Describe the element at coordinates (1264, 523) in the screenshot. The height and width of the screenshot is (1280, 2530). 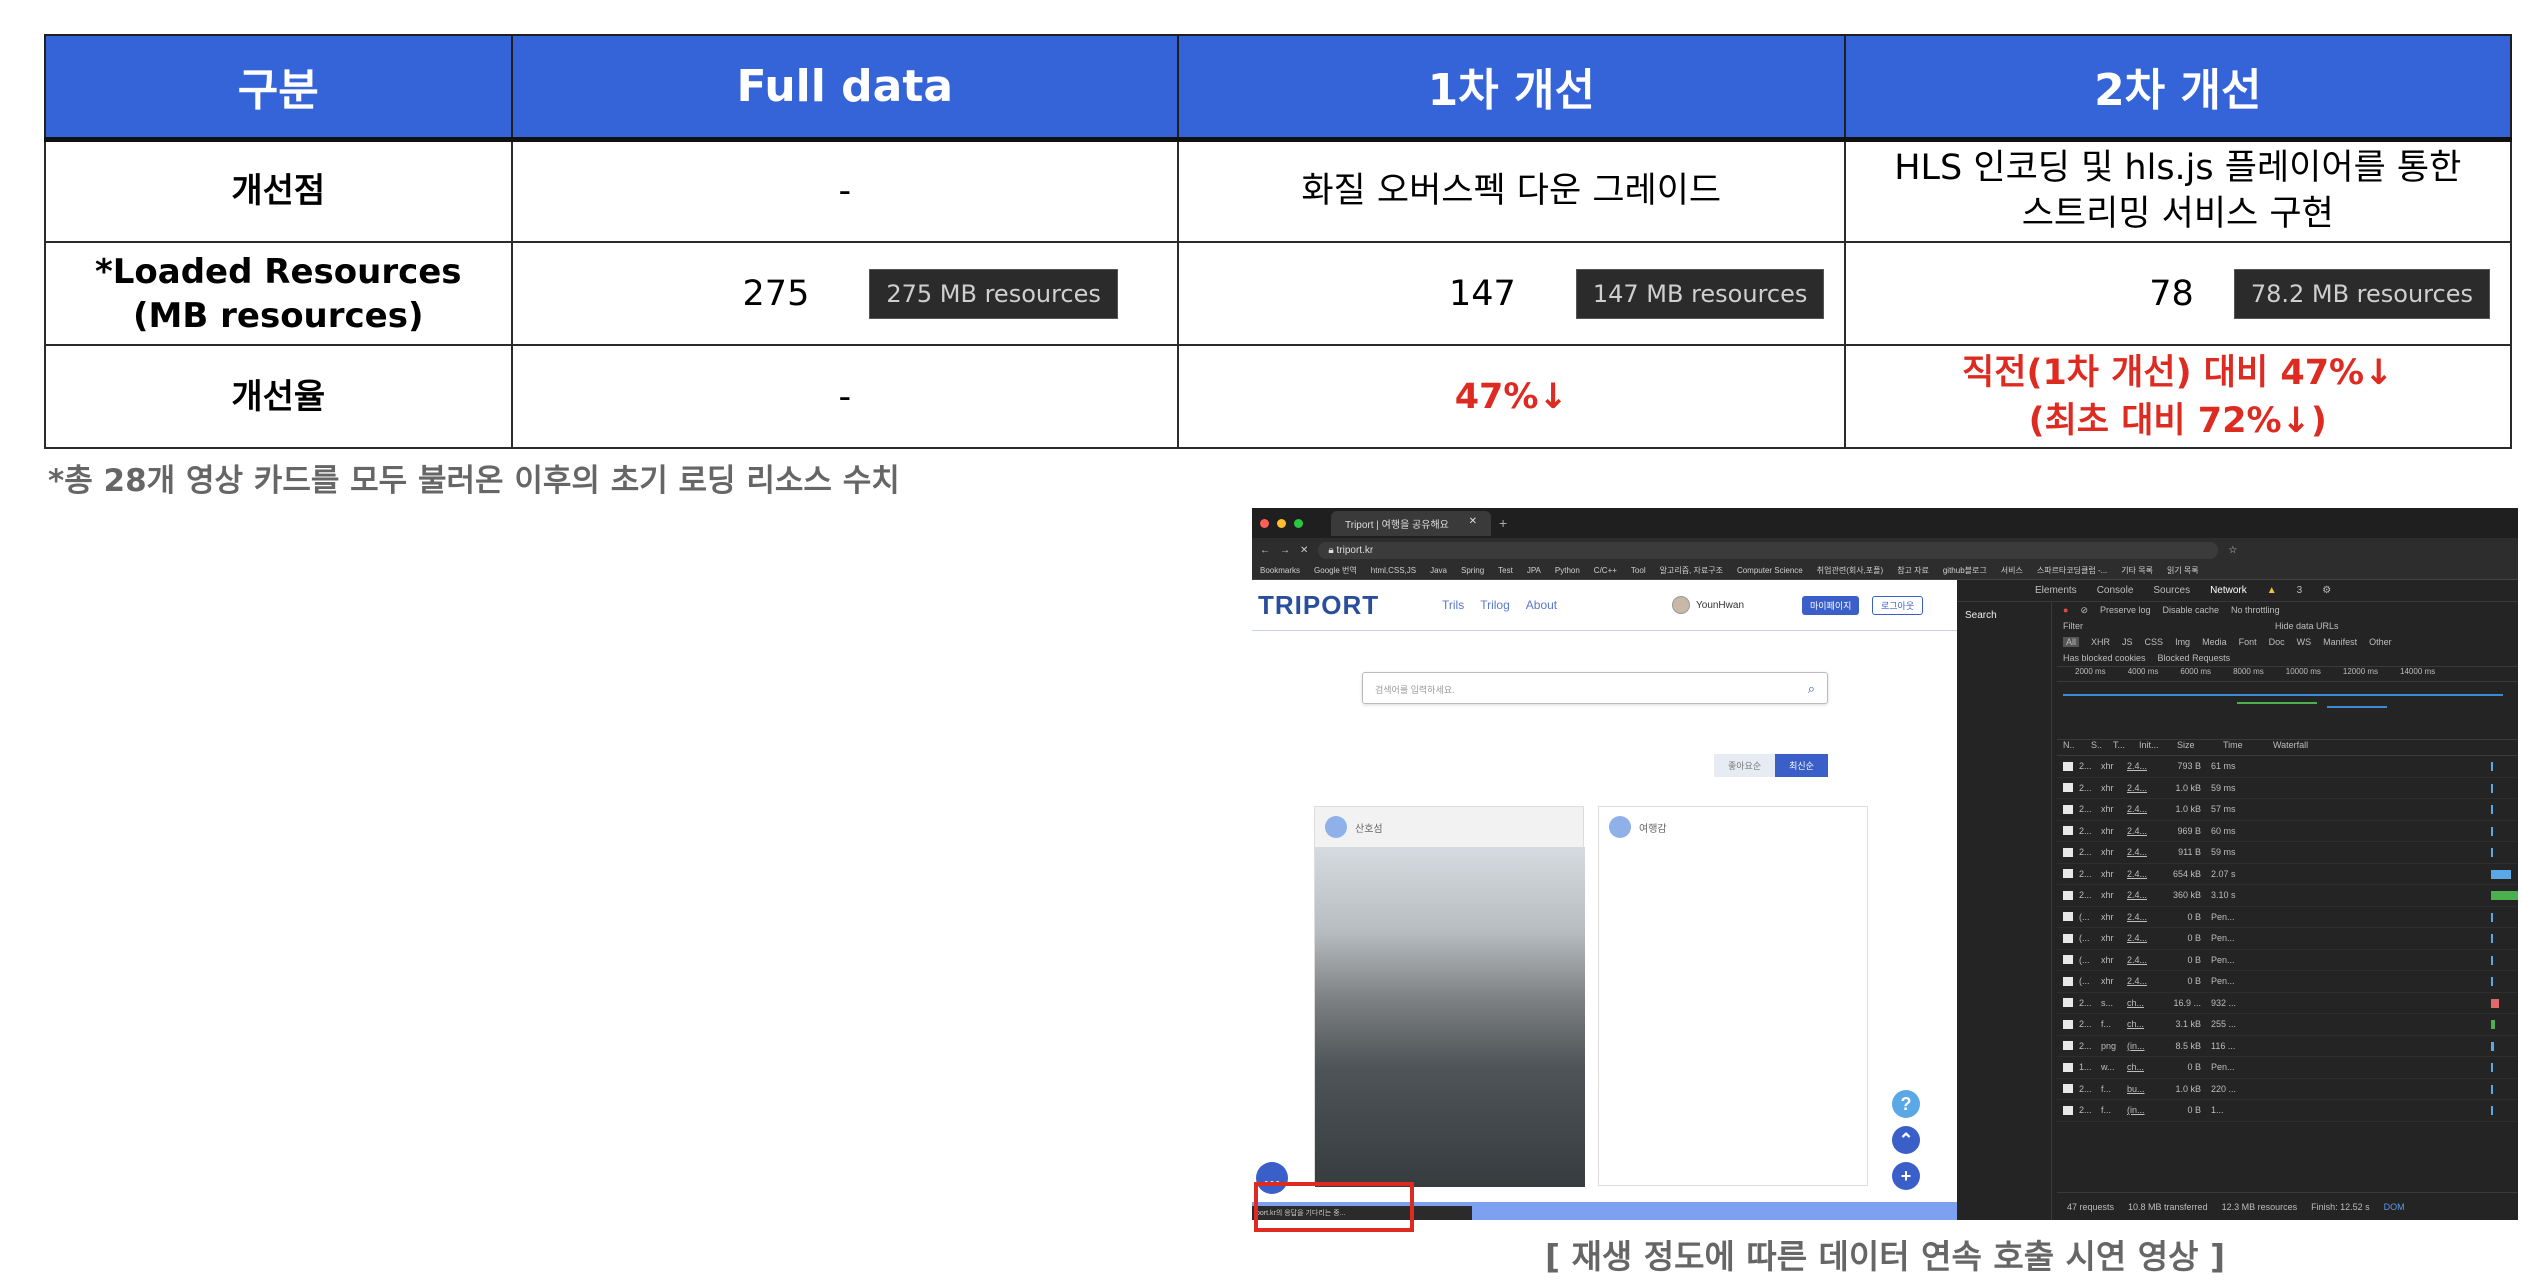
I see `close-window-icon` at that location.